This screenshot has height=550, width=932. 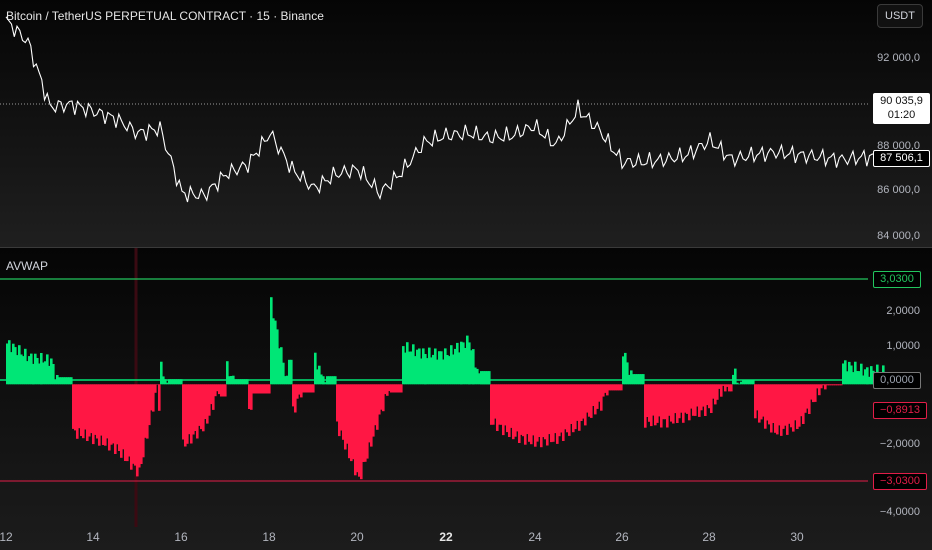 I want to click on indicator-tick: 2,0000, so click(x=903, y=311).